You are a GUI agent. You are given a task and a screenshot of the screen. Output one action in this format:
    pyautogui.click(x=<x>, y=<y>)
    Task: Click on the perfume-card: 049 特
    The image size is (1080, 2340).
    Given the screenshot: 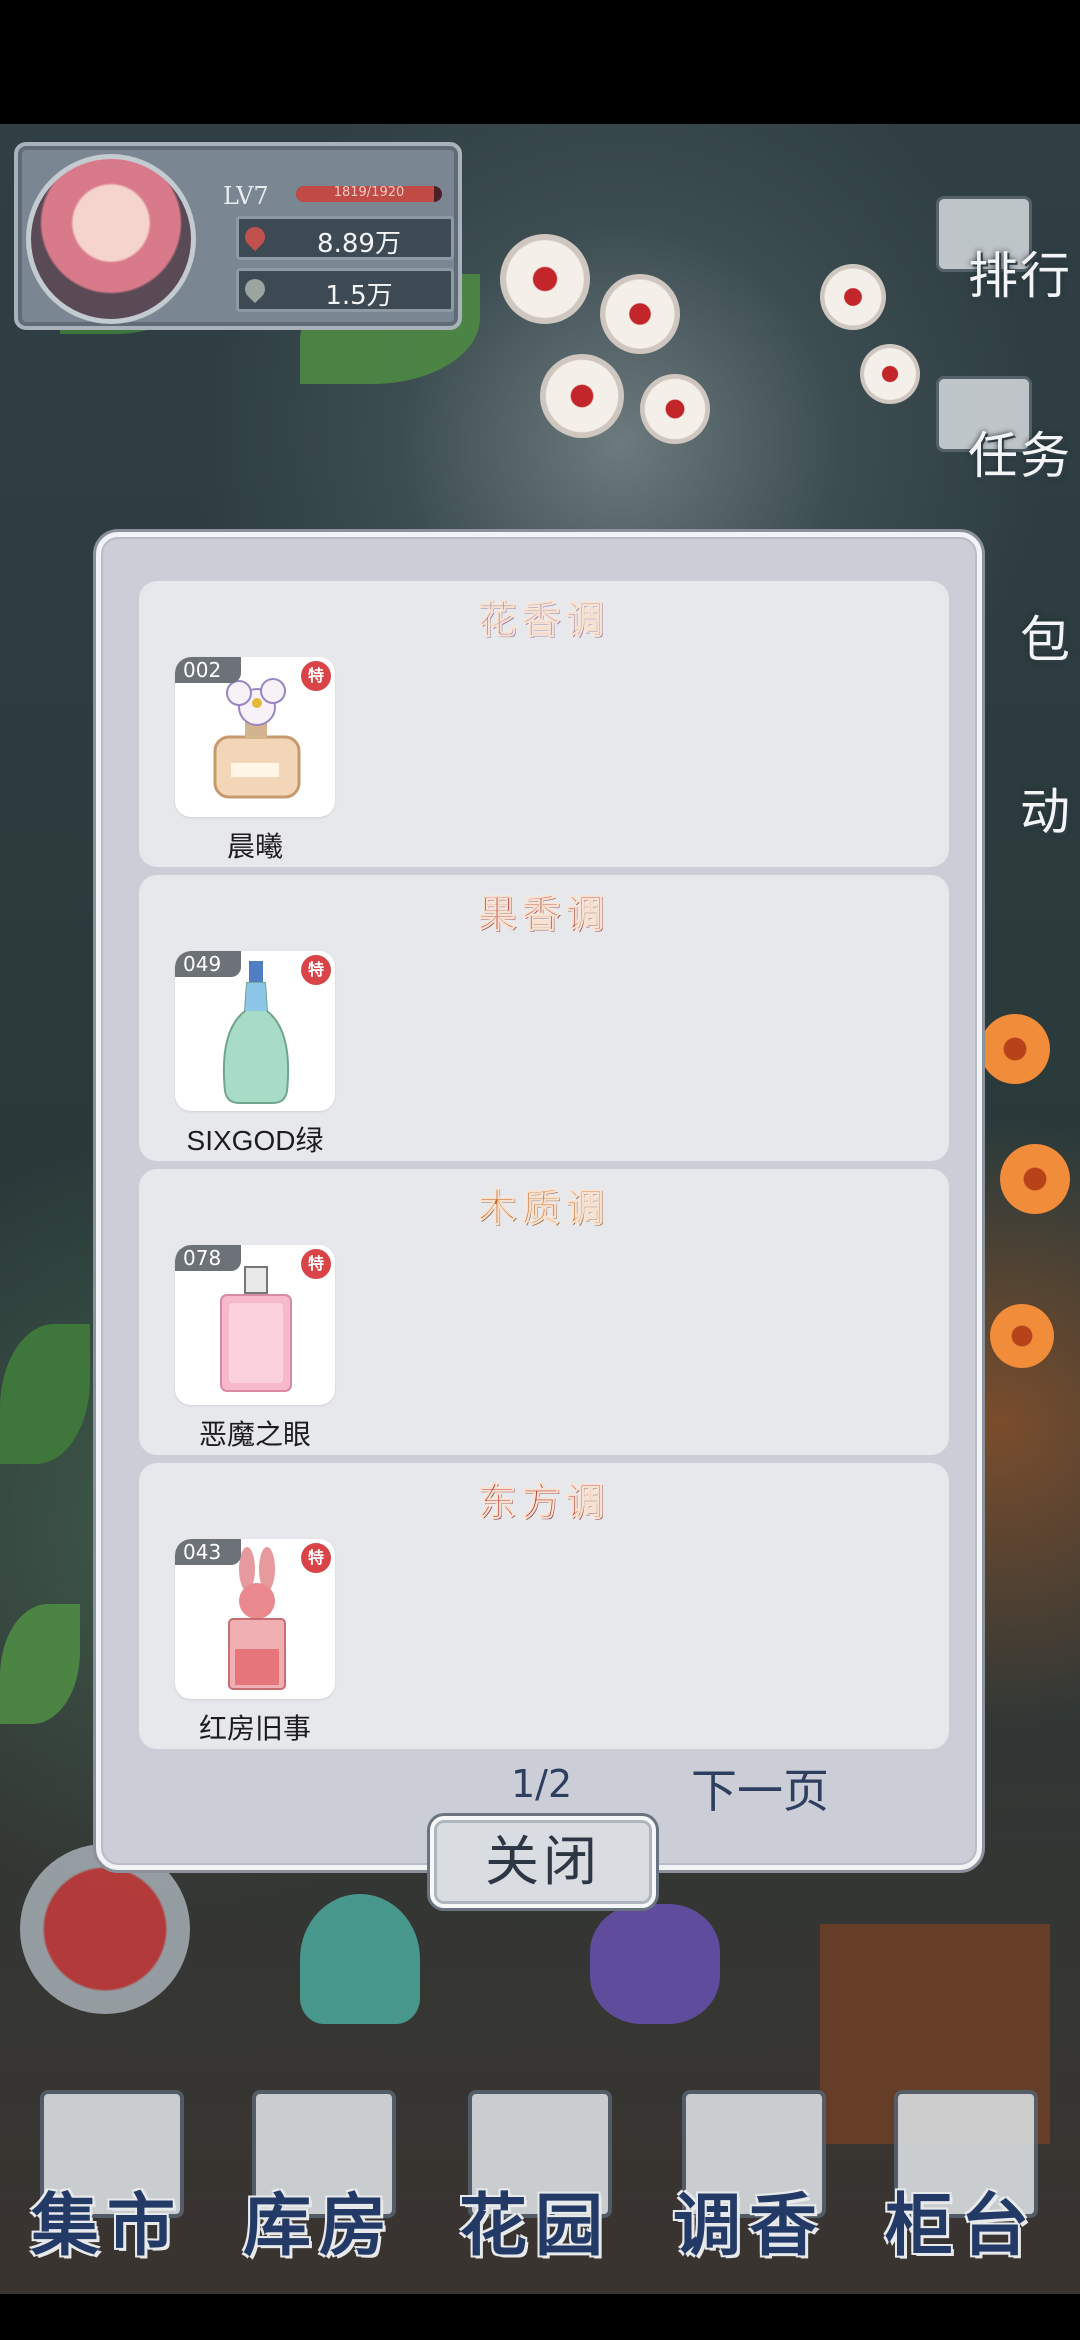 What is the action you would take?
    pyautogui.click(x=255, y=1031)
    